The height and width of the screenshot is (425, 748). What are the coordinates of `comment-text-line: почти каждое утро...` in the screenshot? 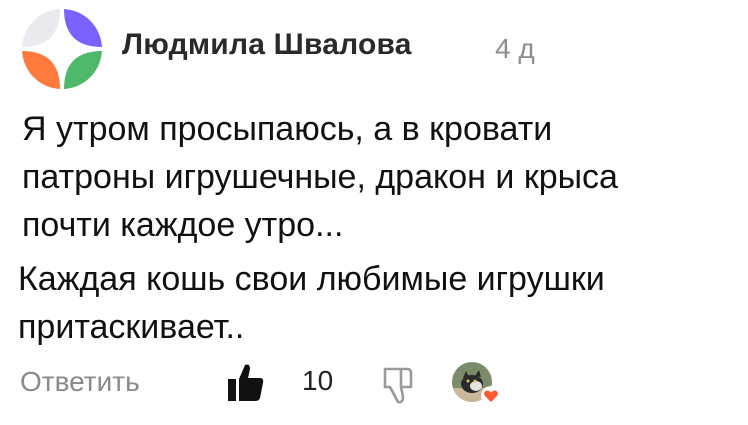 It's located at (183, 225).